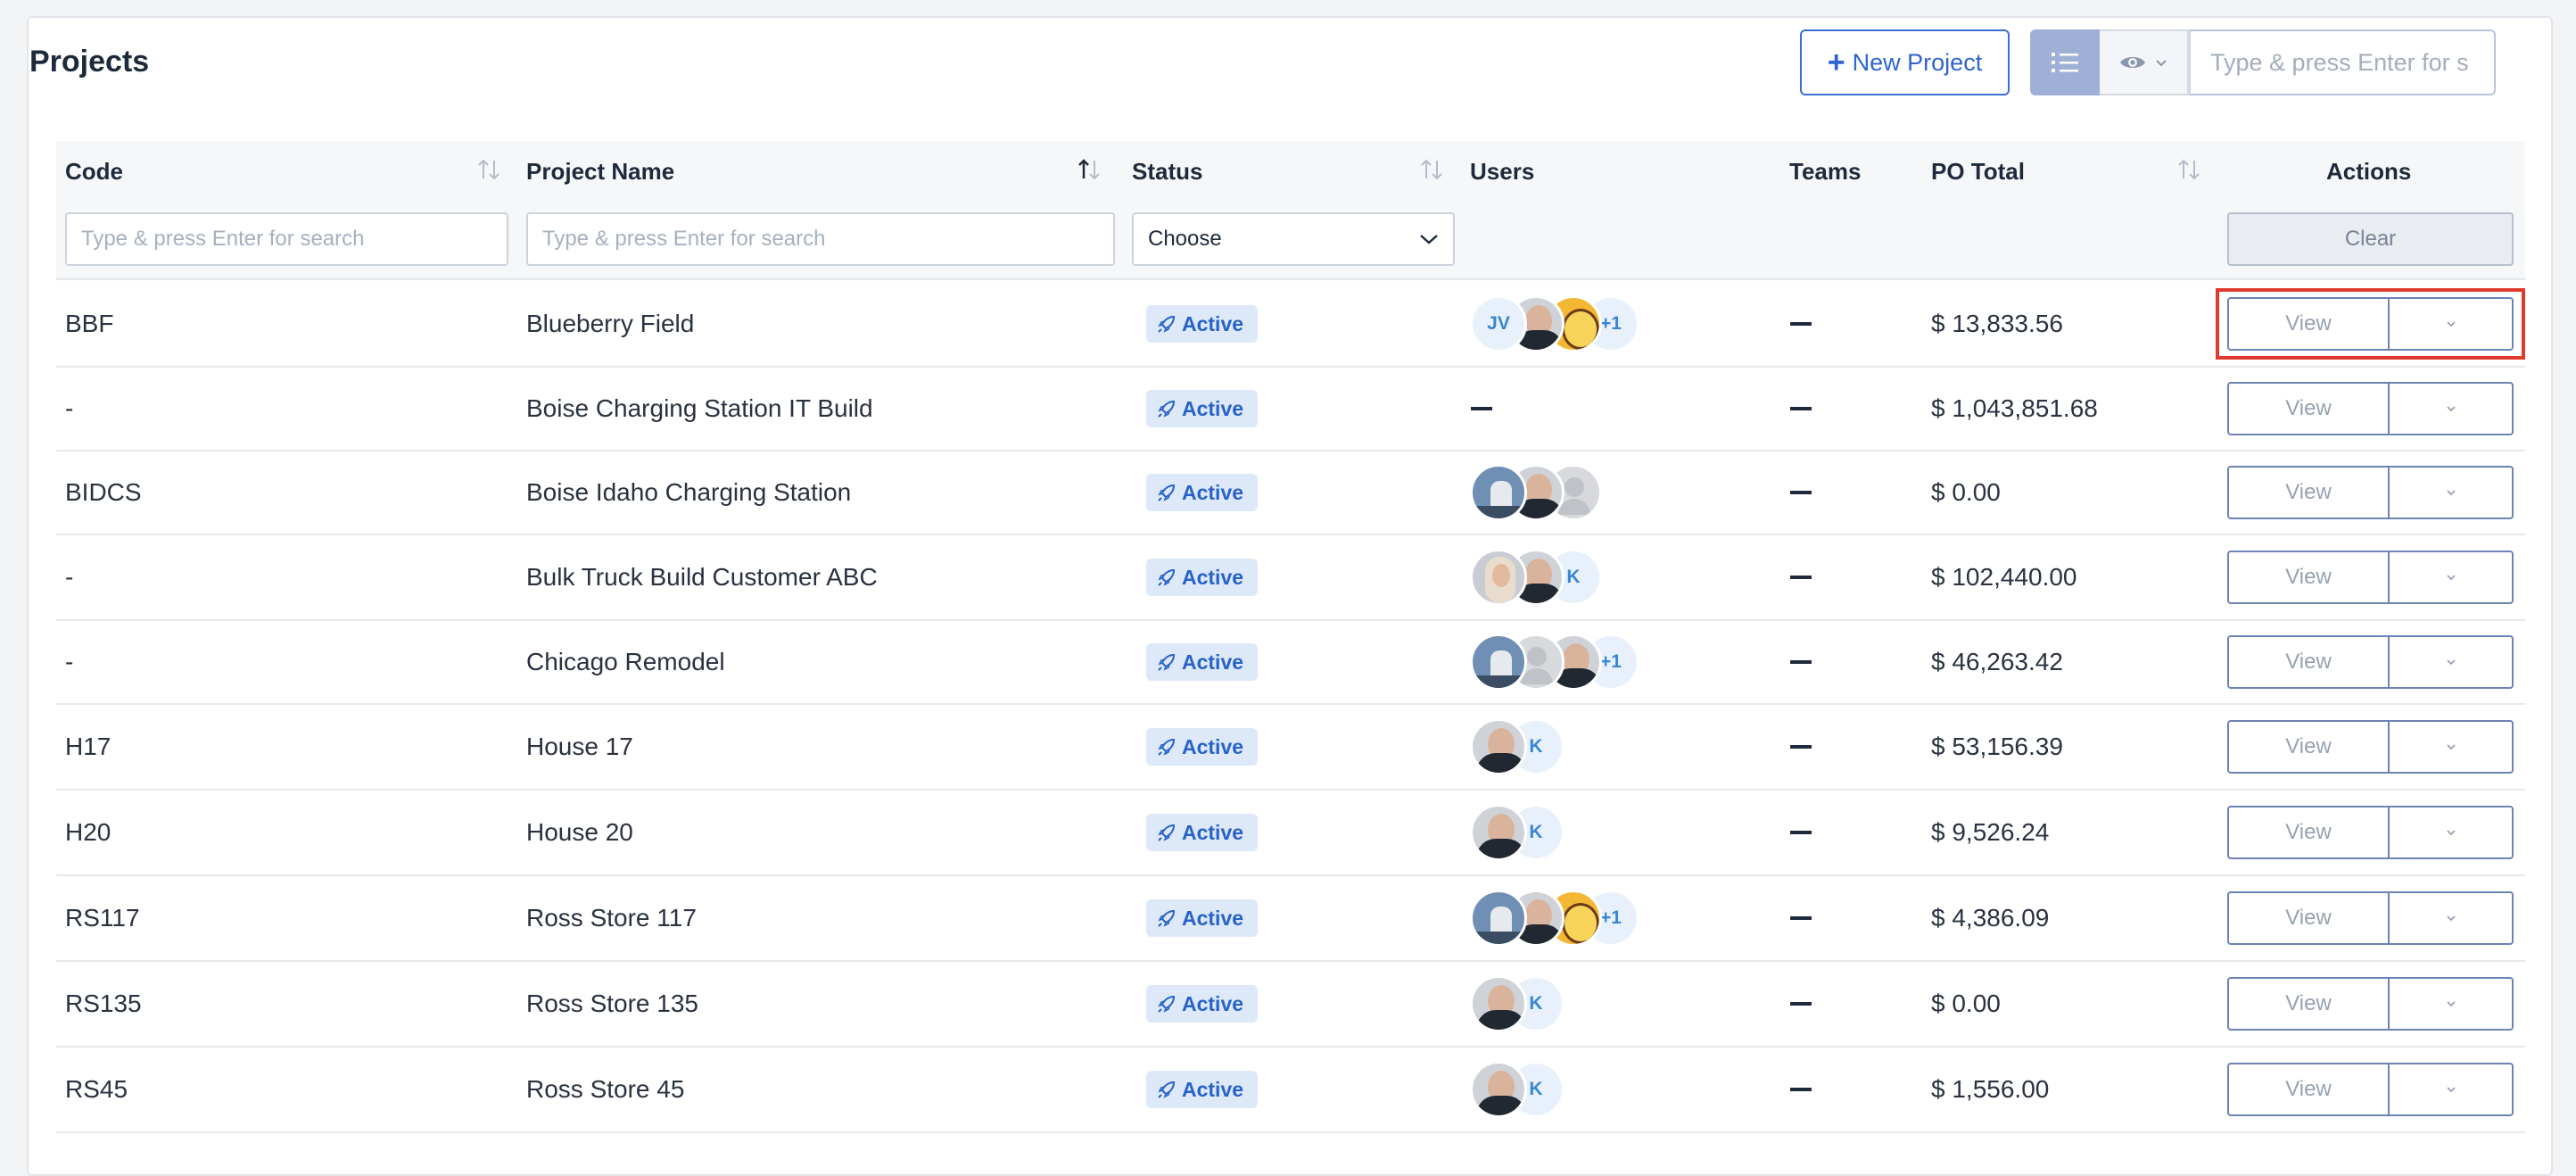  What do you see at coordinates (1536, 493) in the screenshot?
I see `user-avatars` at bounding box center [1536, 493].